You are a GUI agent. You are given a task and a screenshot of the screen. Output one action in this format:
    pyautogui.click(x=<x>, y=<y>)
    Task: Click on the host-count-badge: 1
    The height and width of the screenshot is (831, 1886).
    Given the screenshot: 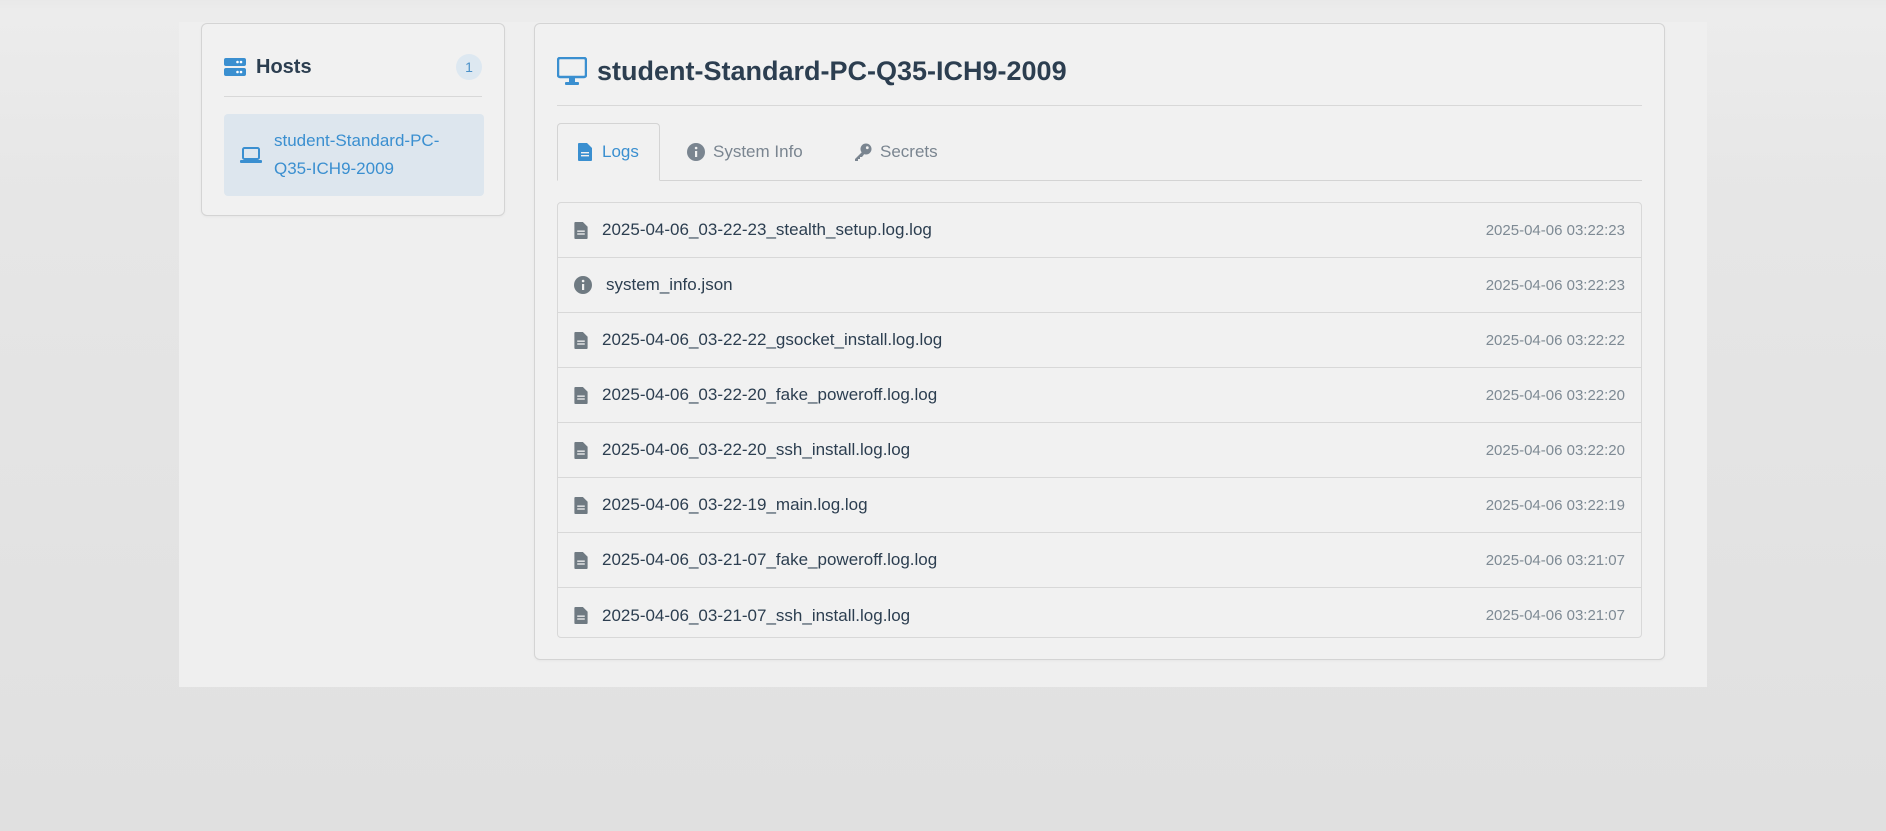 What is the action you would take?
    pyautogui.click(x=469, y=67)
    